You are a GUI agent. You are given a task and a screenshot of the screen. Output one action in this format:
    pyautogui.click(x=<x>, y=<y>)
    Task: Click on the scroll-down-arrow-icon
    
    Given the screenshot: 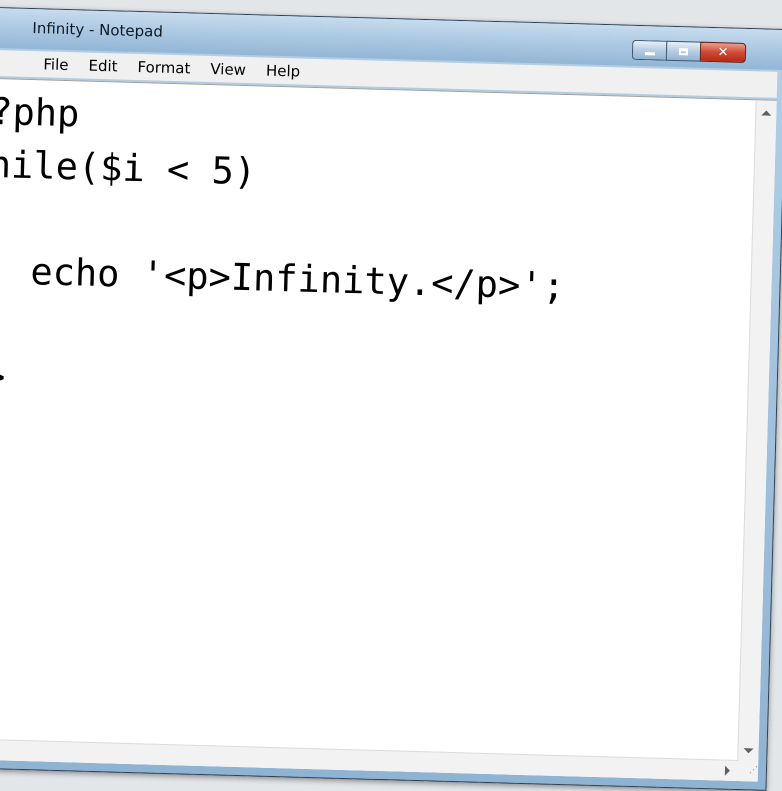 What is the action you would take?
    pyautogui.click(x=748, y=751)
    